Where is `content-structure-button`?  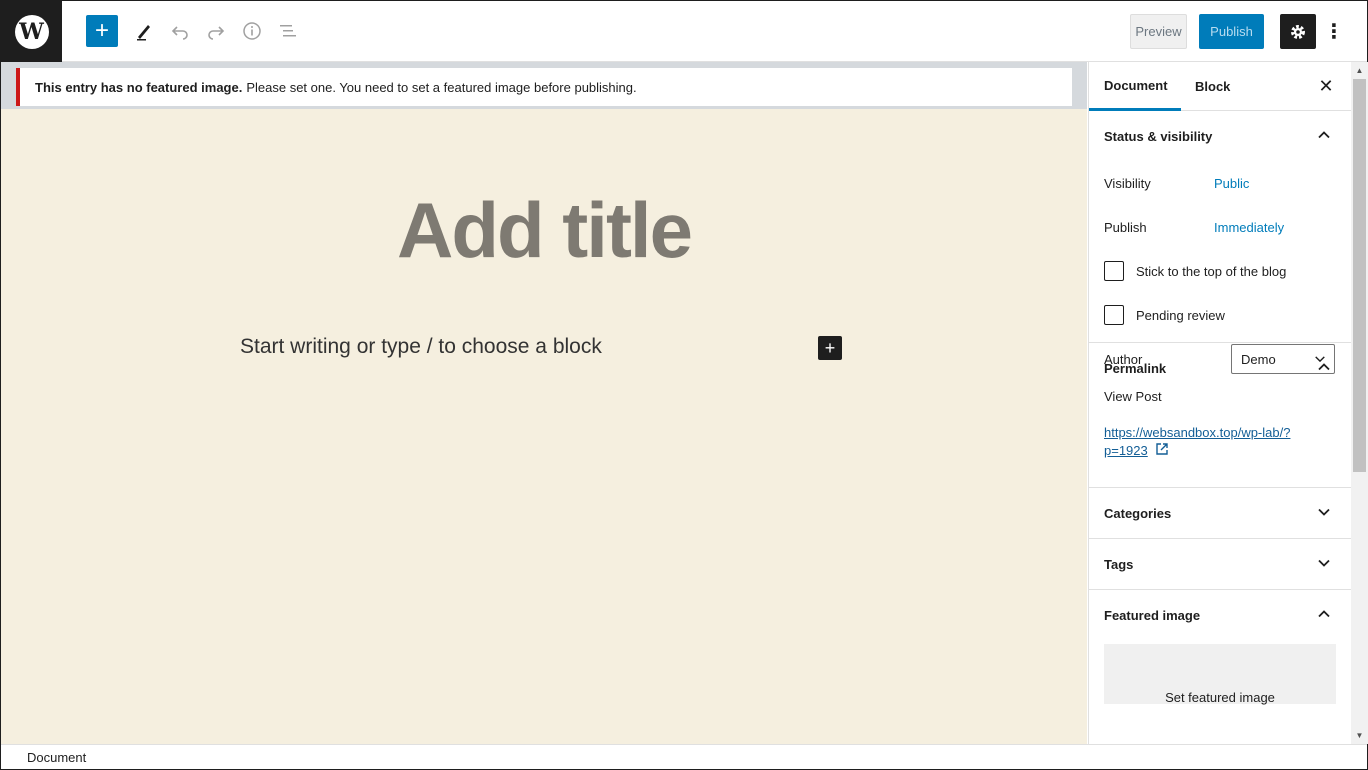
content-structure-button is located at coordinates (252, 31).